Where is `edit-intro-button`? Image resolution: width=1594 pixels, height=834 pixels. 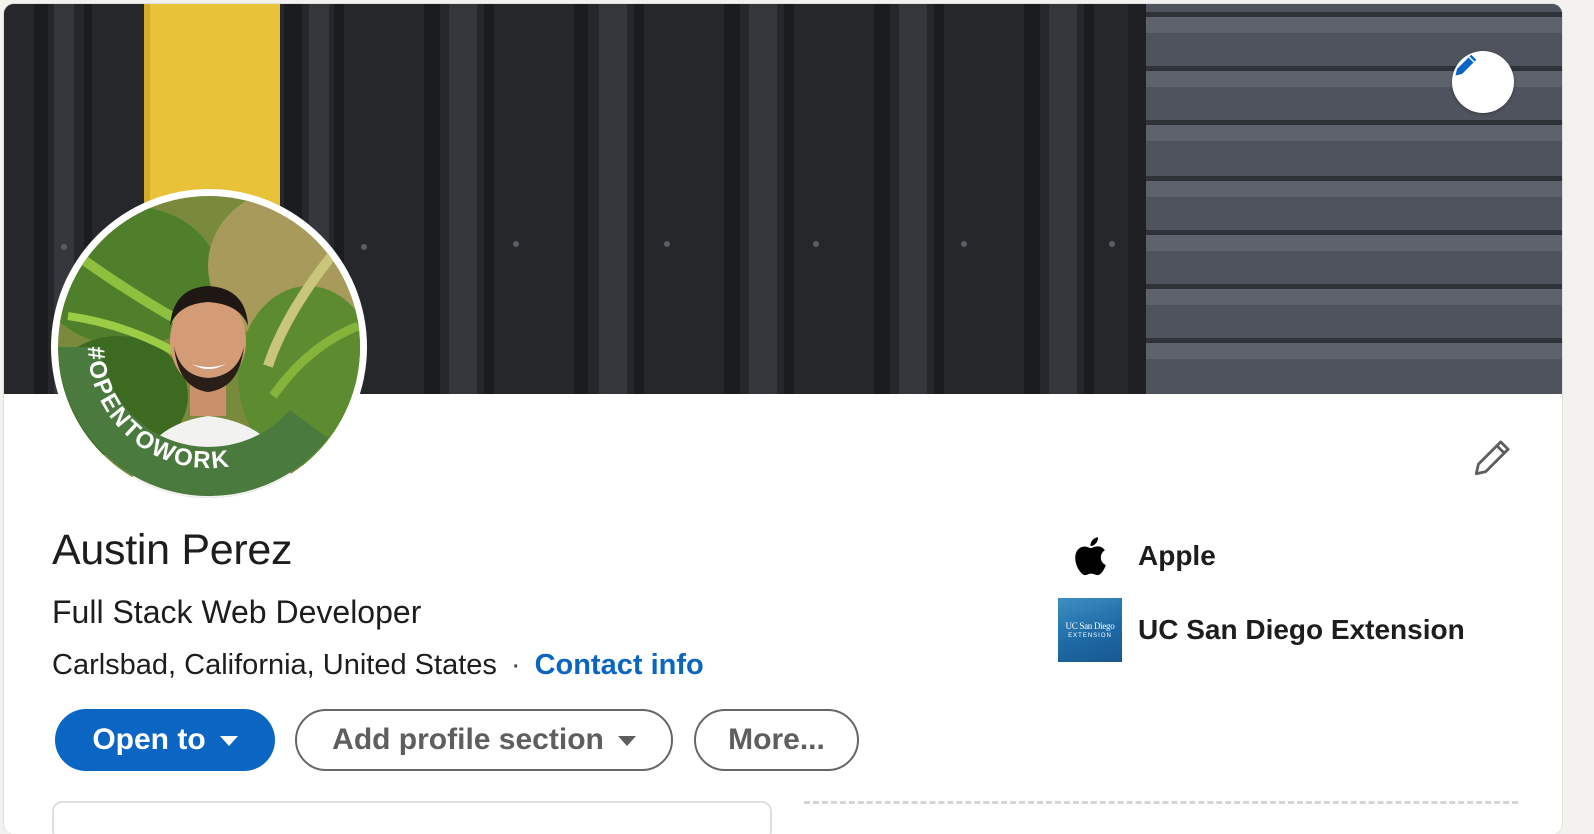
edit-intro-button is located at coordinates (1492, 458).